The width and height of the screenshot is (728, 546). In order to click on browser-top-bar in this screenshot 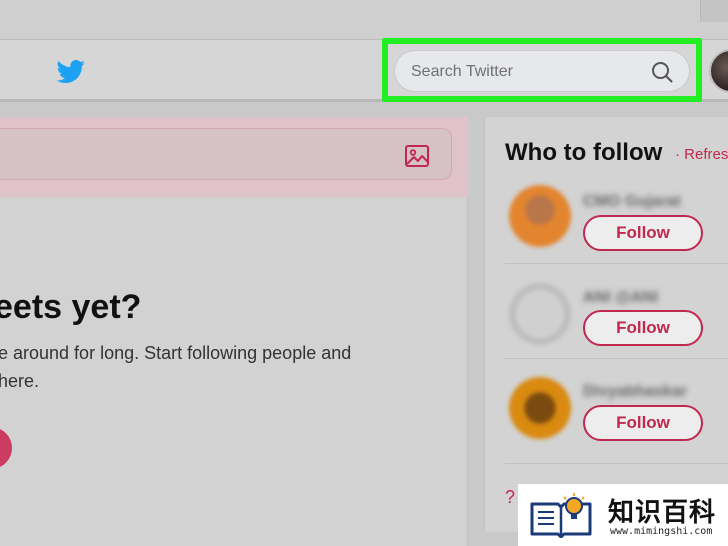, I will do `click(364, 20)`.